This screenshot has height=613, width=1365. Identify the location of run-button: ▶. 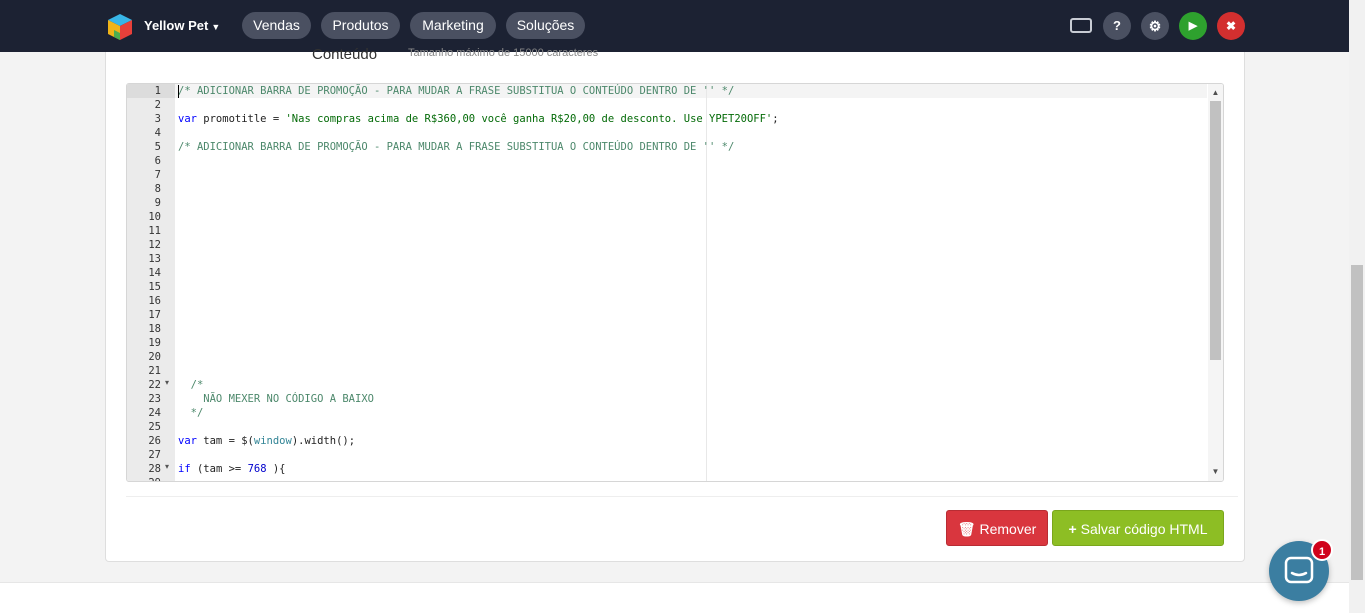
(1193, 26).